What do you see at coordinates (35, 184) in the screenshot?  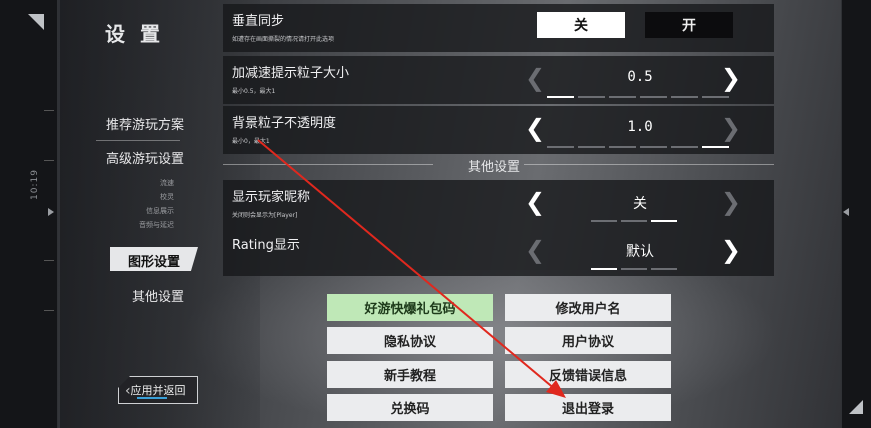 I see `clock-label: 10:19` at bounding box center [35, 184].